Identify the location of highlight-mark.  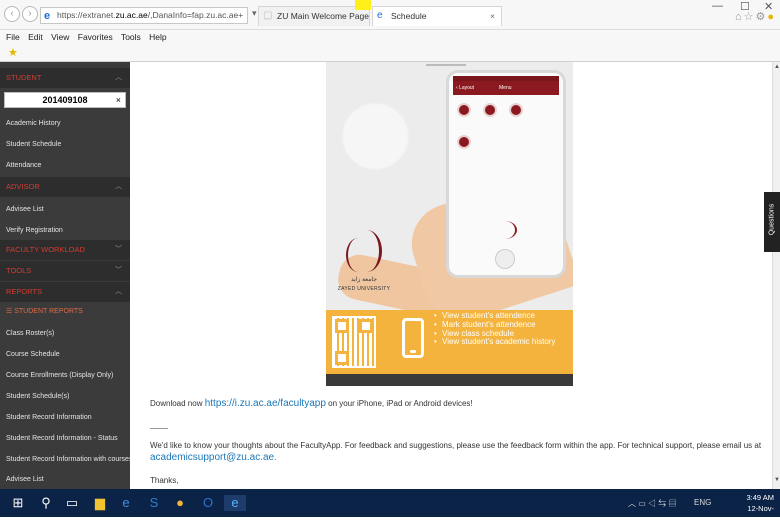
(363, 5).